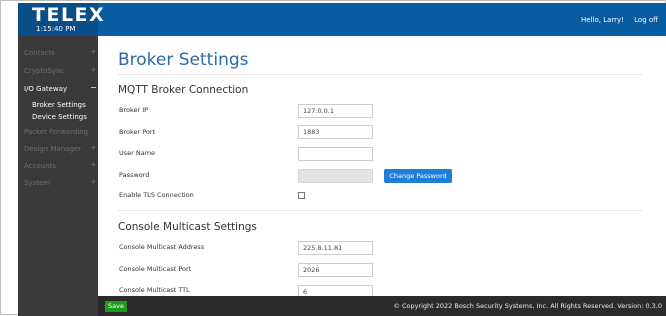 The width and height of the screenshot is (666, 316). What do you see at coordinates (46, 89) in the screenshot?
I see `sidebar-item-label: I/O Gateway` at bounding box center [46, 89].